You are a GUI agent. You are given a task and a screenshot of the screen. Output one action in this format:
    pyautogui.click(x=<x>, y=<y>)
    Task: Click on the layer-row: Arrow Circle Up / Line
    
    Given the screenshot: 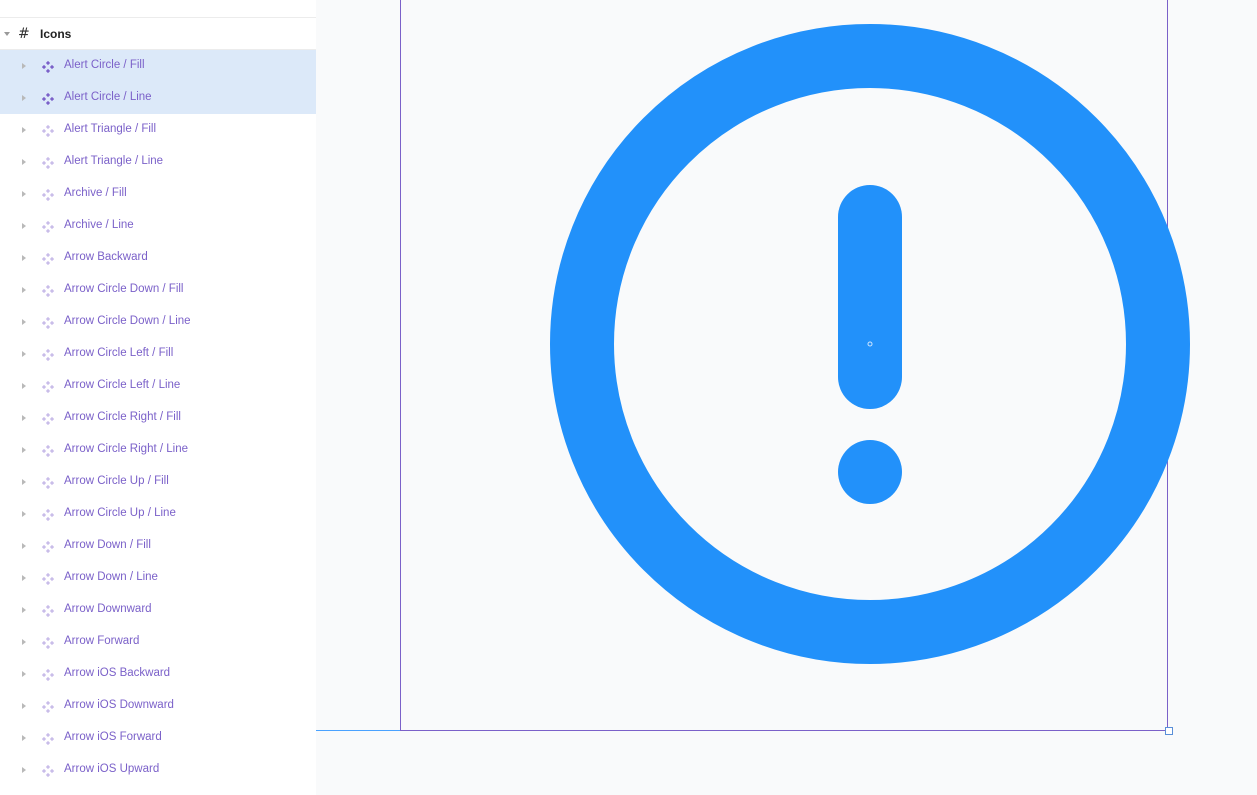 What is the action you would take?
    pyautogui.click(x=158, y=514)
    